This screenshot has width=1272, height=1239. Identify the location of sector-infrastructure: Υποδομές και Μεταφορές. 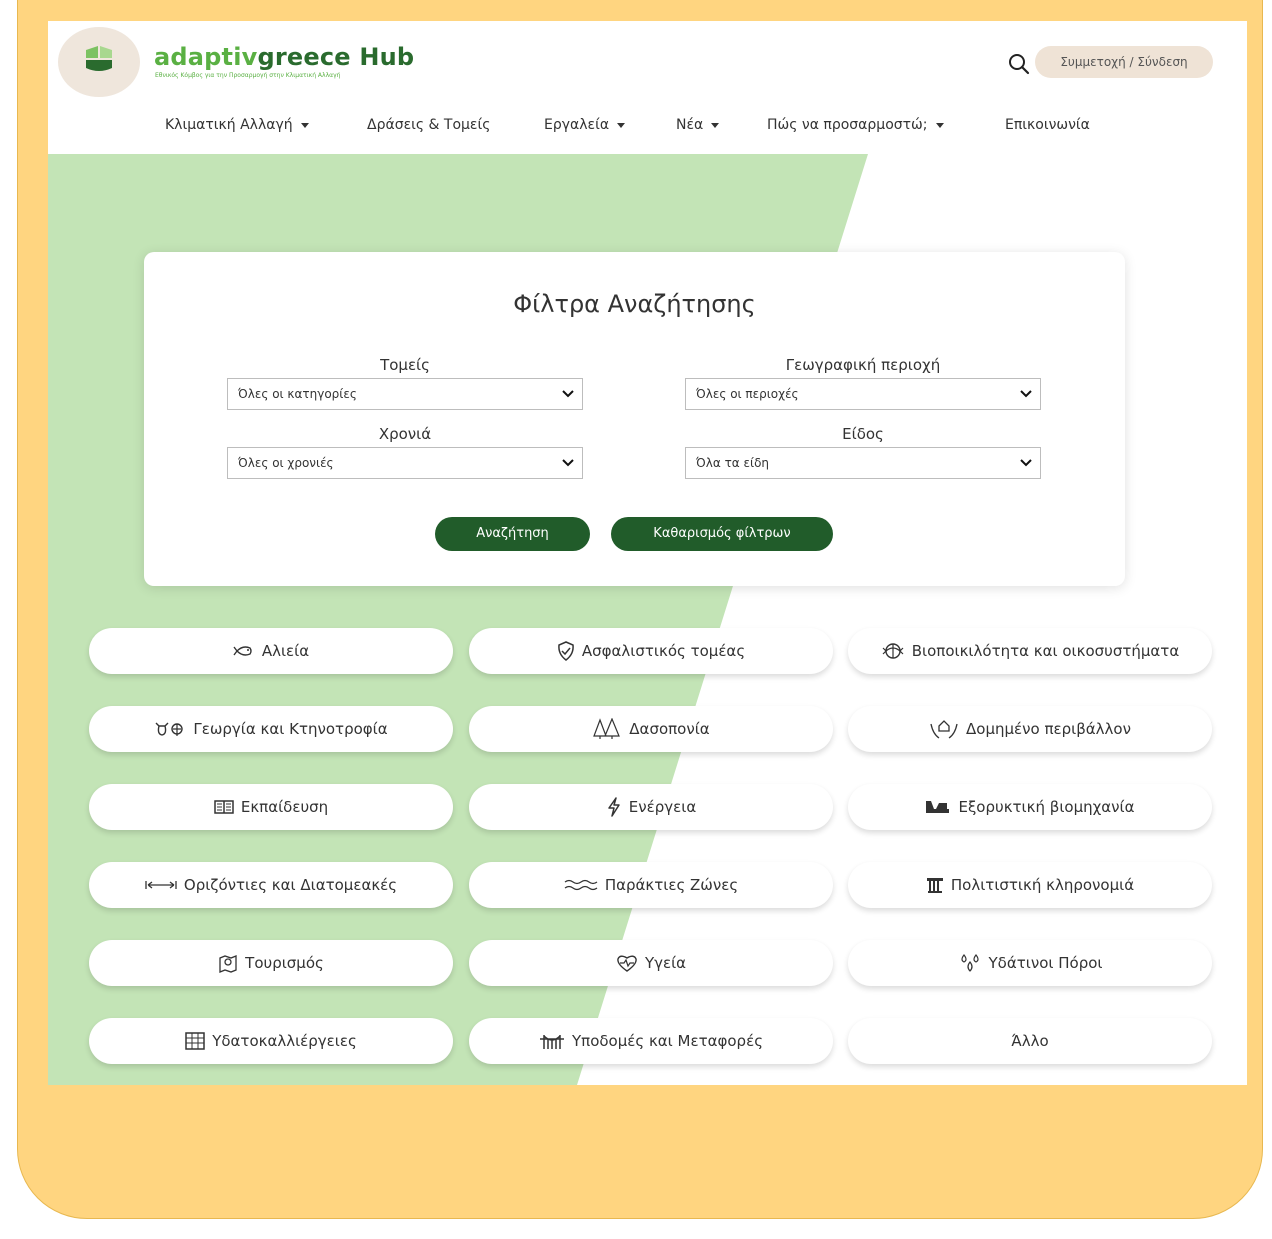
(651, 1041).